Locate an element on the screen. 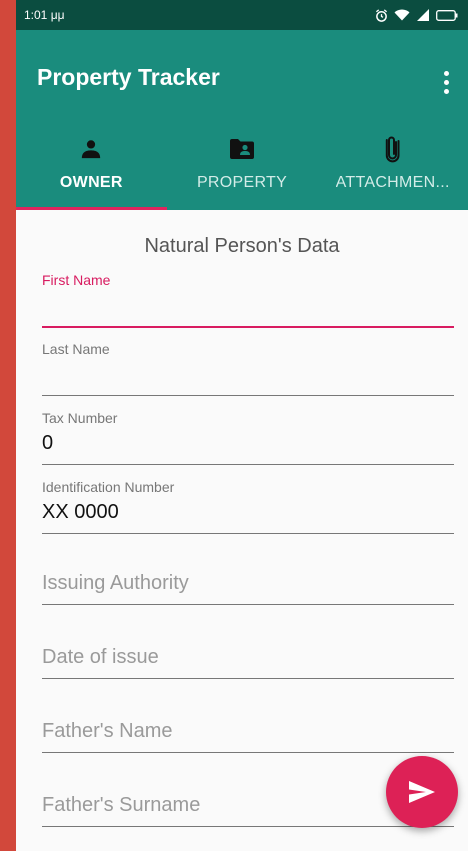 This screenshot has height=851, width=468. identification-number-label: Identification Number is located at coordinates (108, 487).